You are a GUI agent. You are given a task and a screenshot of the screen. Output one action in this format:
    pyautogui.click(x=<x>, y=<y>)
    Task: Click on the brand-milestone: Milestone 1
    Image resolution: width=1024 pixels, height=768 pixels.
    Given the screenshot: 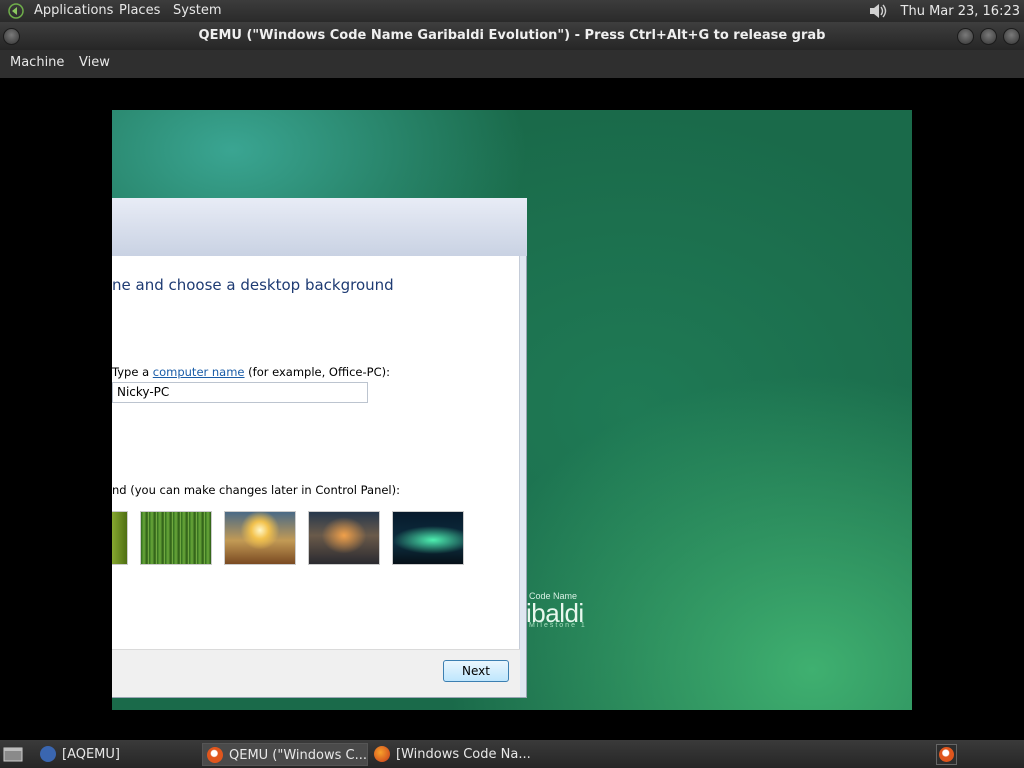 What is the action you would take?
    pyautogui.click(x=558, y=625)
    